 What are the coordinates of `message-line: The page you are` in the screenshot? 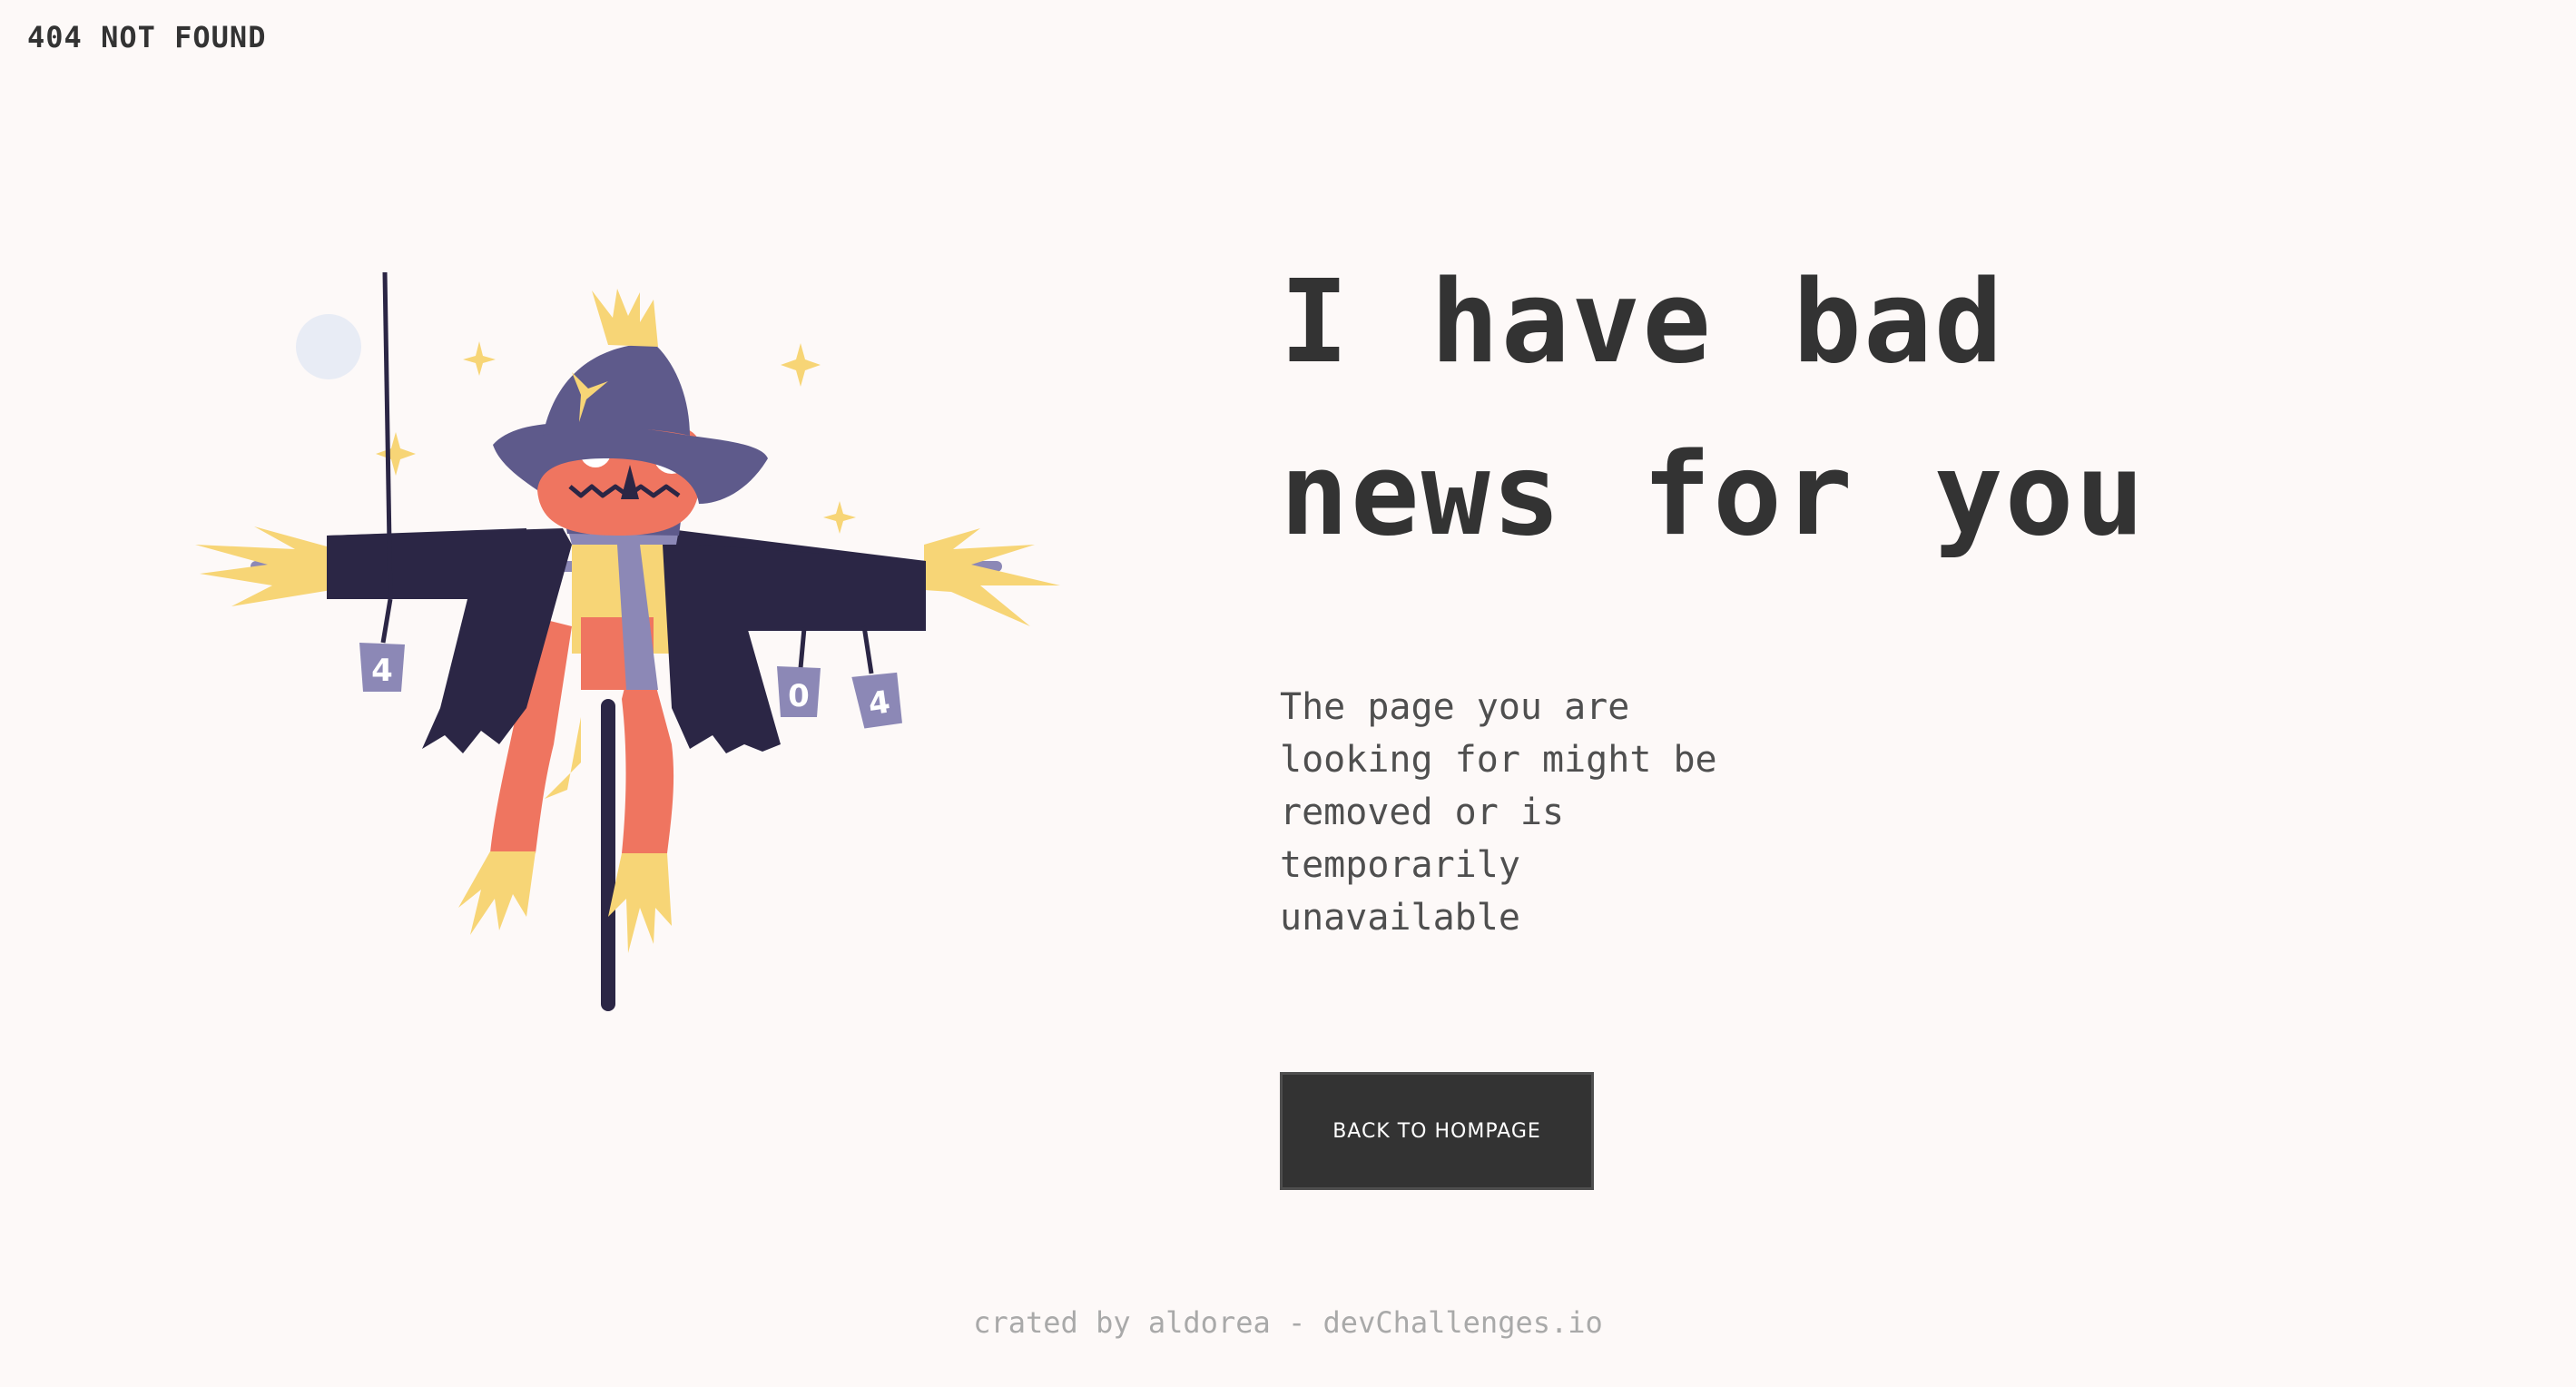 It's located at (1455, 707).